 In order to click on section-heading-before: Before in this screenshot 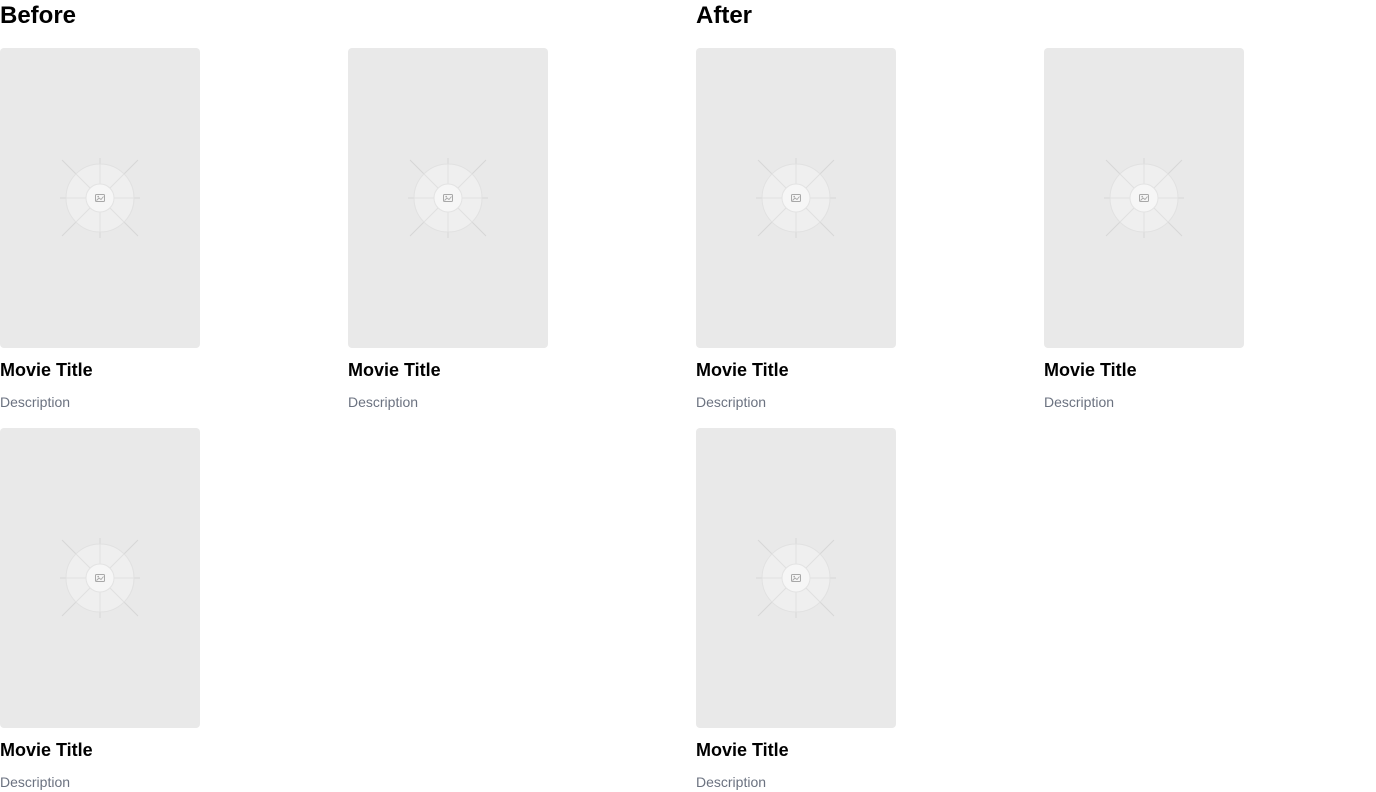, I will do `click(38, 15)`.